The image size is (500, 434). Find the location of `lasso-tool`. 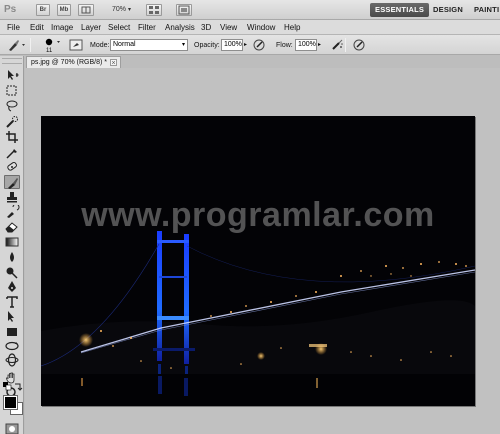

lasso-tool is located at coordinates (12, 106).